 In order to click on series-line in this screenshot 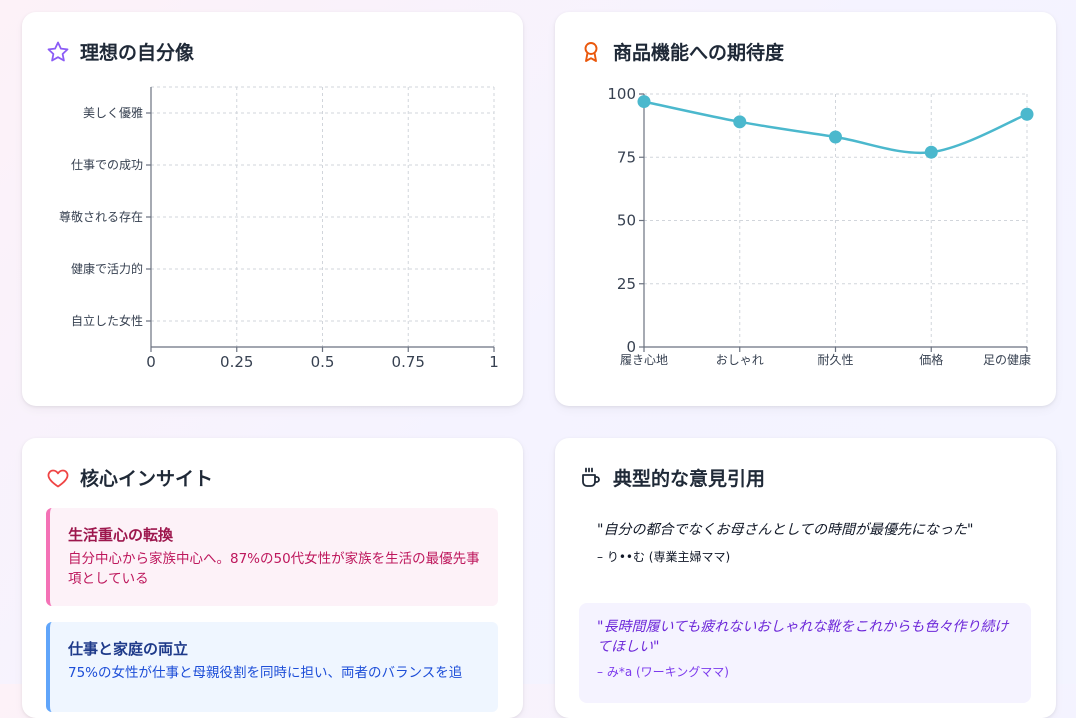, I will do `click(835, 127)`.